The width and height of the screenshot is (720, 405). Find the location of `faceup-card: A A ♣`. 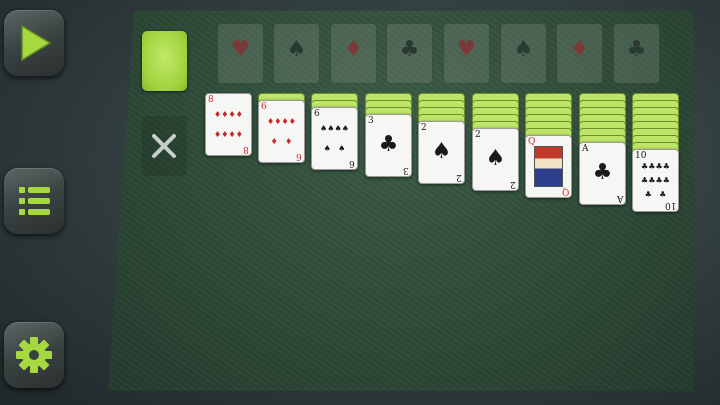

faceup-card: A A ♣ is located at coordinates (602, 173).